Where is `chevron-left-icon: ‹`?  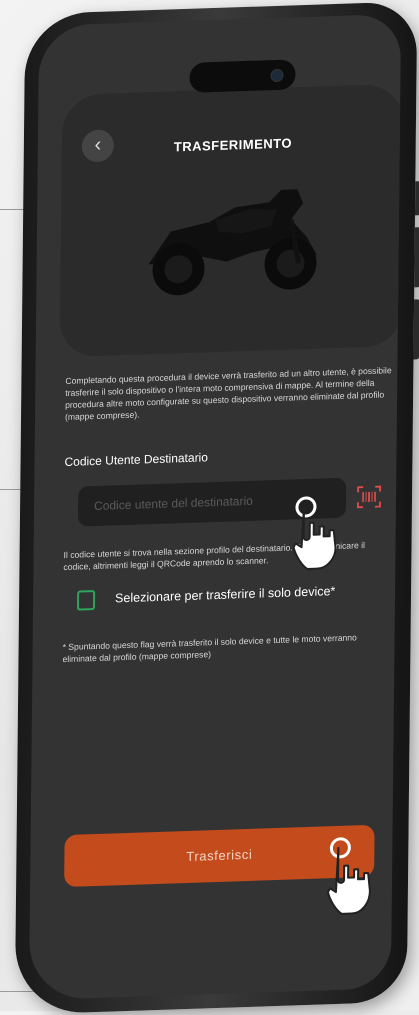
chevron-left-icon: ‹ is located at coordinates (97, 145).